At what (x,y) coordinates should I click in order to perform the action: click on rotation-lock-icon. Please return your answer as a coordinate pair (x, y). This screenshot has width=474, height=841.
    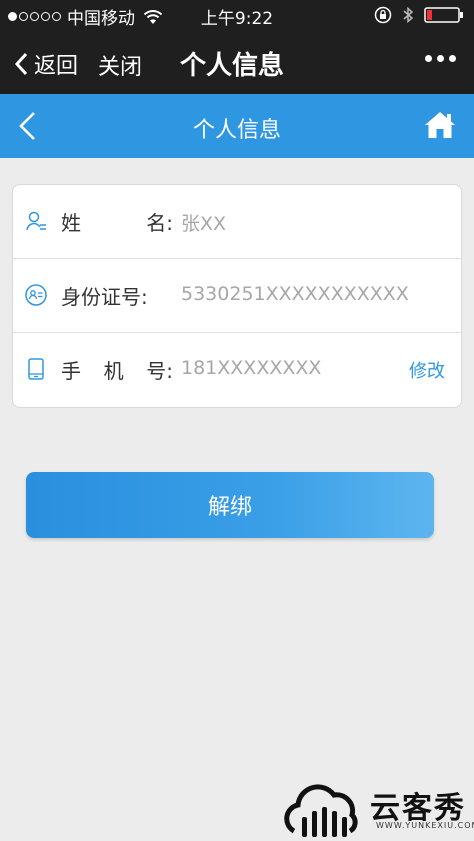
    Looking at the image, I should click on (383, 15).